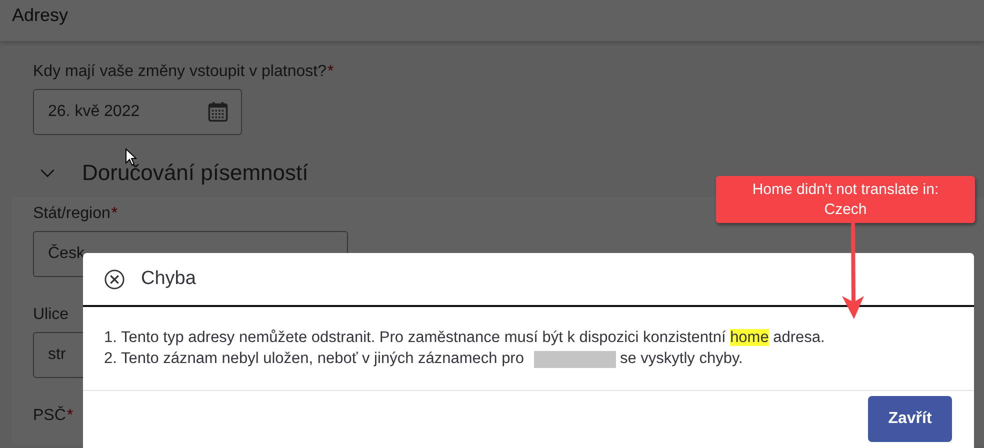 This screenshot has width=984, height=448. What do you see at coordinates (40, 15) in the screenshot?
I see `page-title: Adresy` at bounding box center [40, 15].